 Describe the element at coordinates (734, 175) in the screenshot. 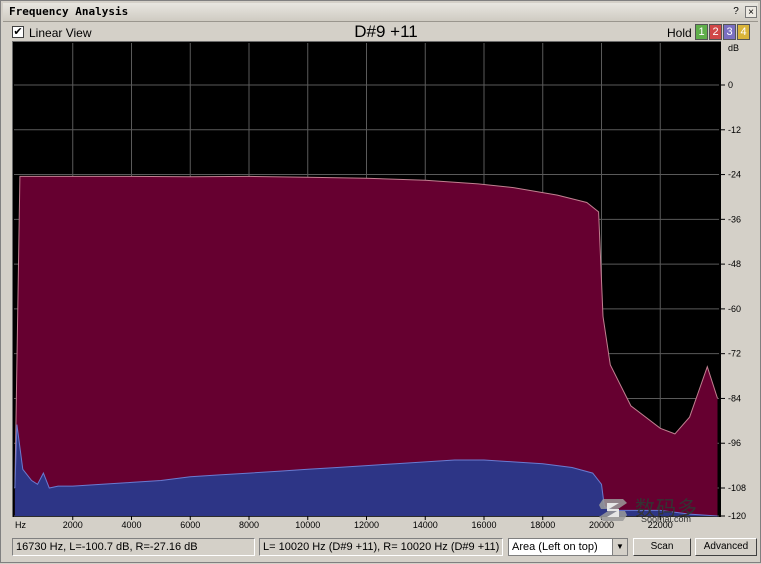

I see `y-tick-label: -24` at that location.